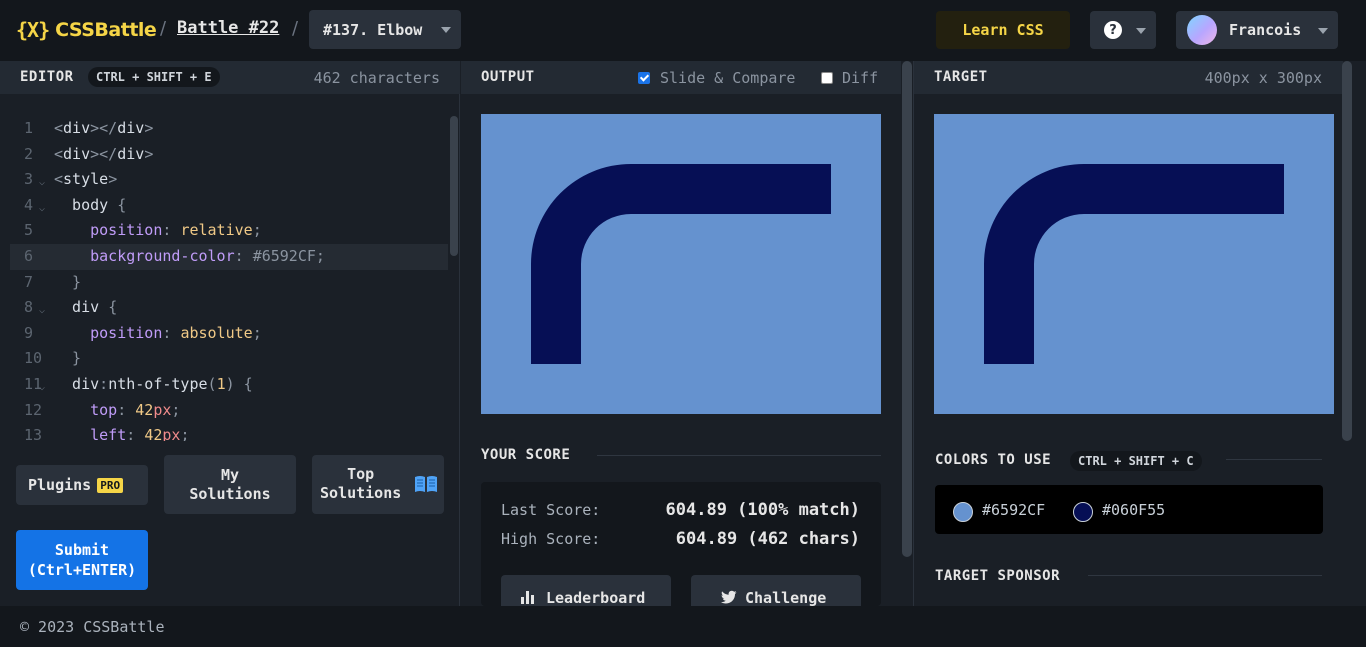 The image size is (1366, 647). Describe the element at coordinates (230, 493) in the screenshot. I see `my-solutions-label-line2: Solutions` at that location.